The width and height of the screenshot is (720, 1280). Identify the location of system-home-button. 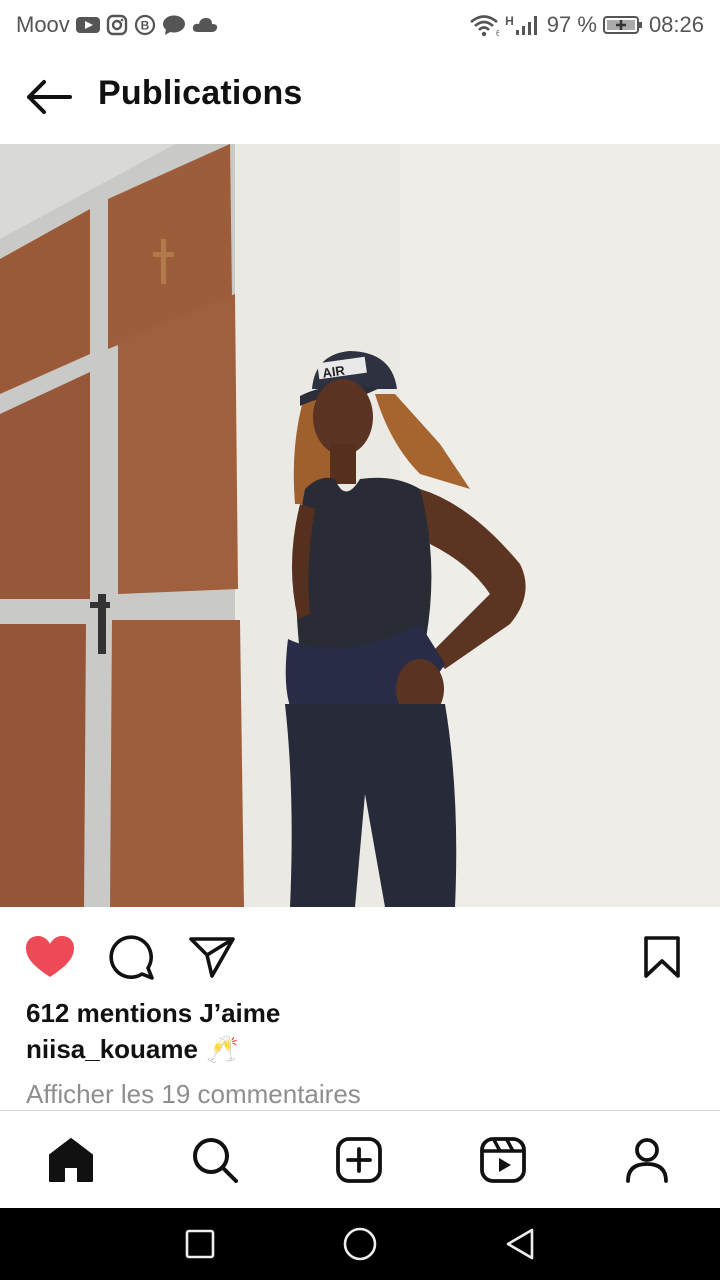
(360, 1244).